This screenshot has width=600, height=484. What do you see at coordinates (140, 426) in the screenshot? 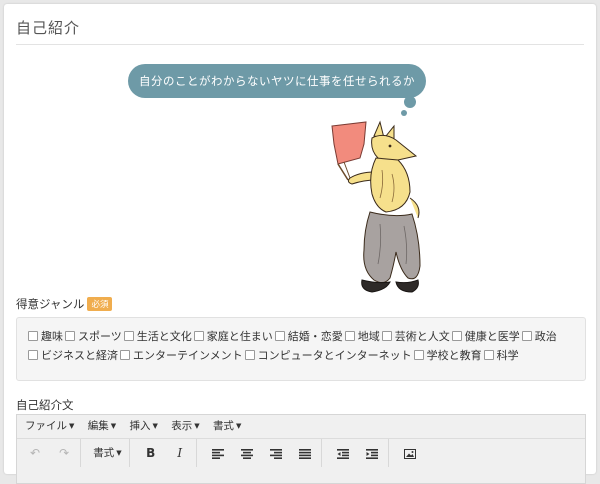
I see `menu-insert-label: 挿入` at bounding box center [140, 426].